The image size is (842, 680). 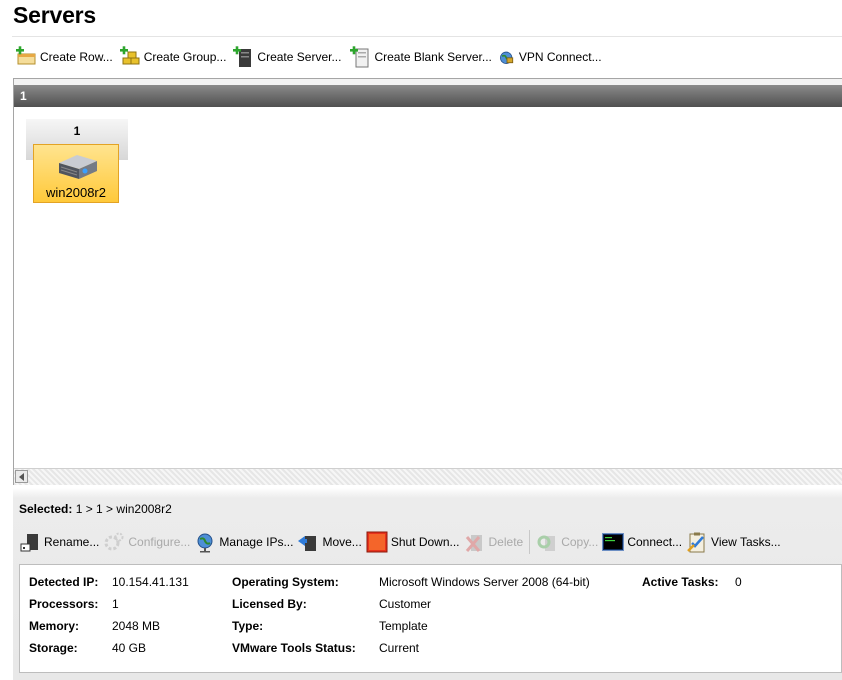 I want to click on vmware-tools-status-value: Current, so click(x=399, y=648).